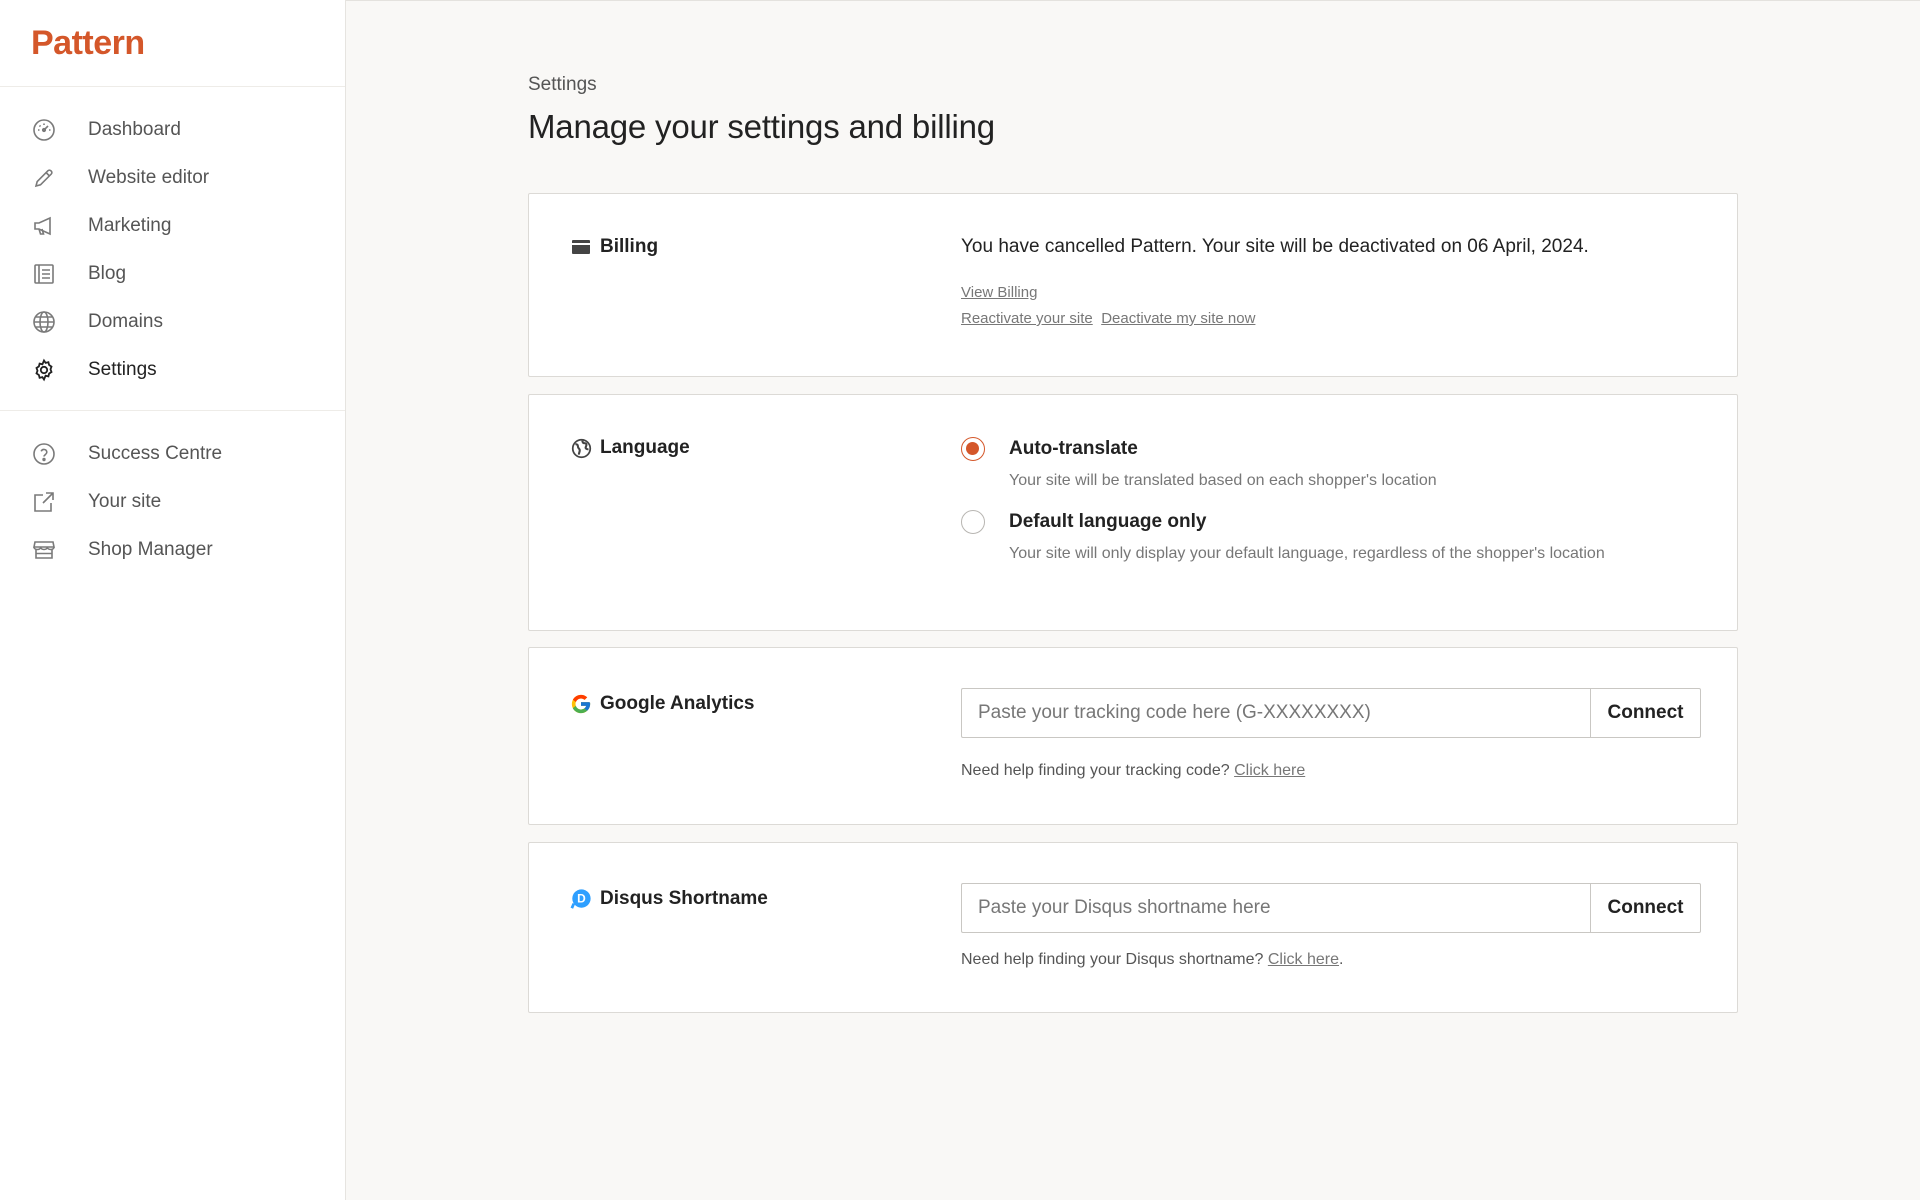 Image resolution: width=1920 pixels, height=1200 pixels. I want to click on help-text: Need help finding your Disqus shortname?, so click(1112, 959).